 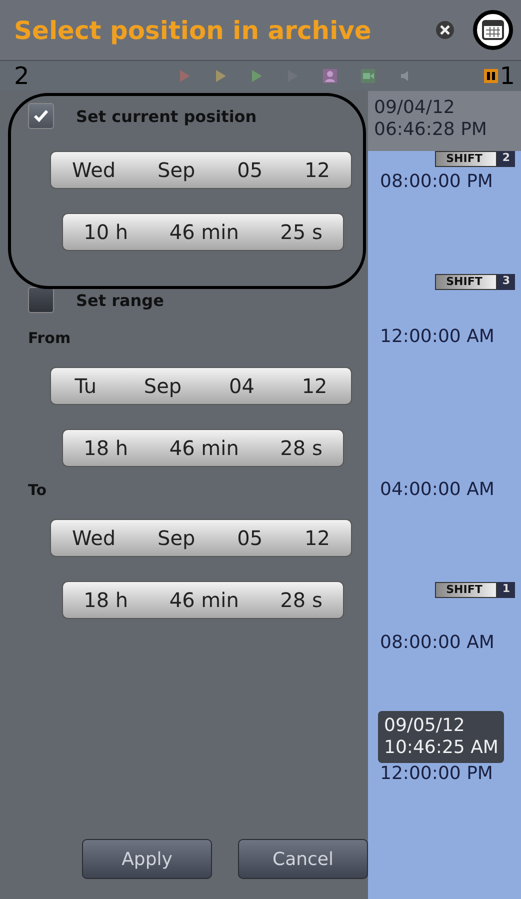 I want to click on checkbox-label: Set current position, so click(x=166, y=116).